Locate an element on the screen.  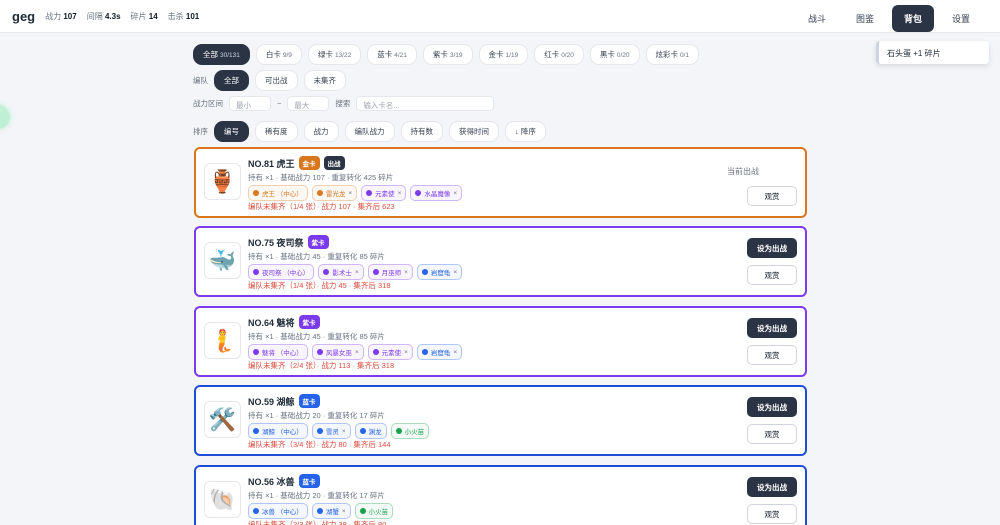
team-tags: 夜司祭 （中心） 影术士 × 月巫师 × 岩窟龟 × is located at coordinates (355, 272).